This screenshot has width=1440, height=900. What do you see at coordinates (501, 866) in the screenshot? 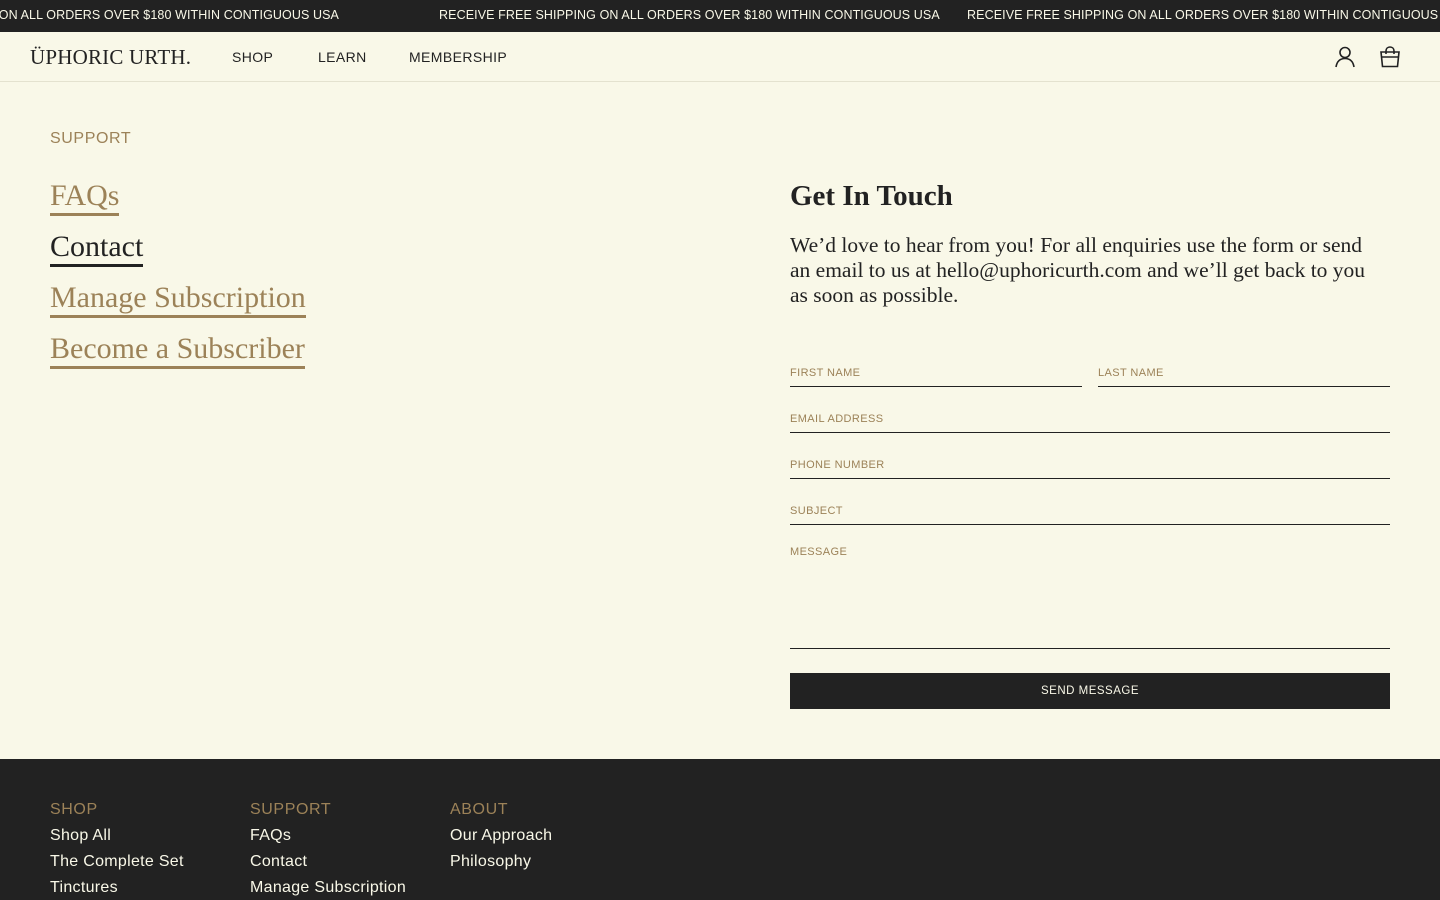
I see `footer-link-philosophy: Philosophy` at bounding box center [501, 866].